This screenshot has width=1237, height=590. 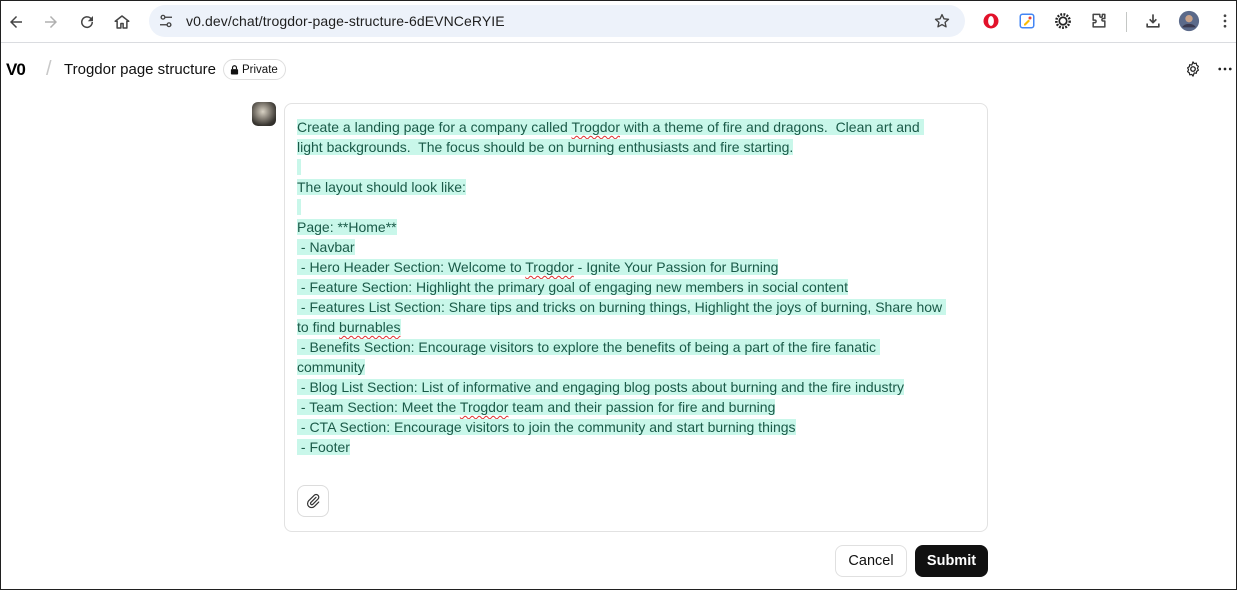 What do you see at coordinates (370, 327) in the screenshot?
I see `misspelled-word: burnables` at bounding box center [370, 327].